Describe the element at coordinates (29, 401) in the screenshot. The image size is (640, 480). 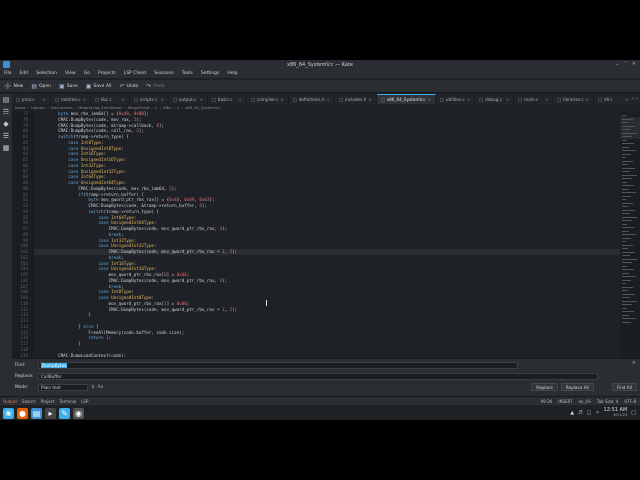
I see `status-tab-search: Search` at that location.